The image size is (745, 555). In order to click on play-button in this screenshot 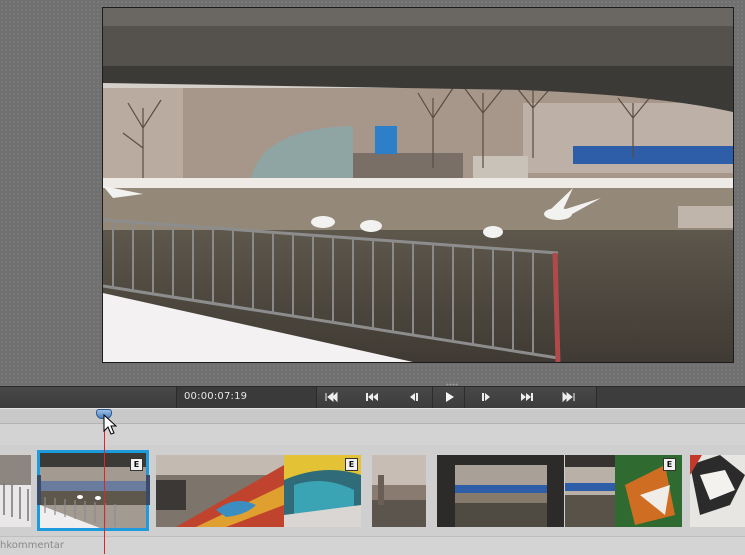, I will do `click(449, 397)`.